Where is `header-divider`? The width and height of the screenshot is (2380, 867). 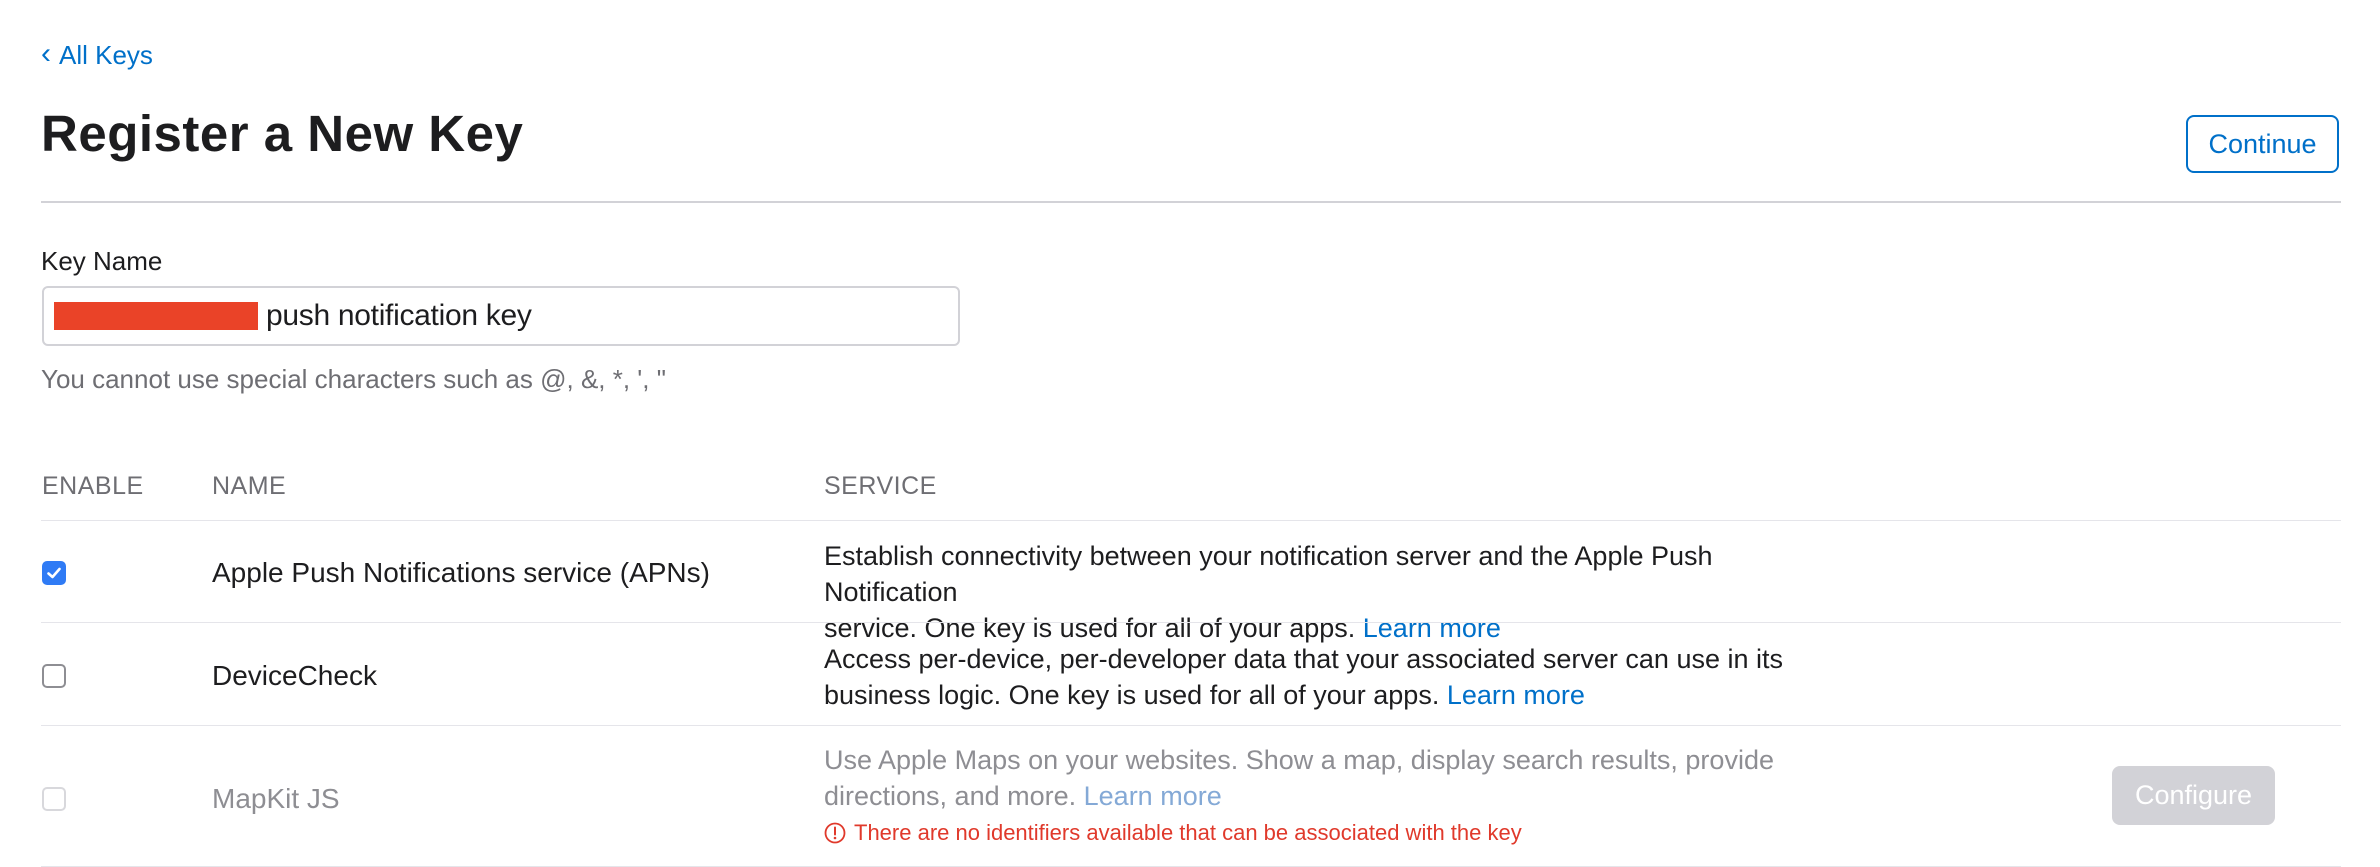 header-divider is located at coordinates (1191, 202).